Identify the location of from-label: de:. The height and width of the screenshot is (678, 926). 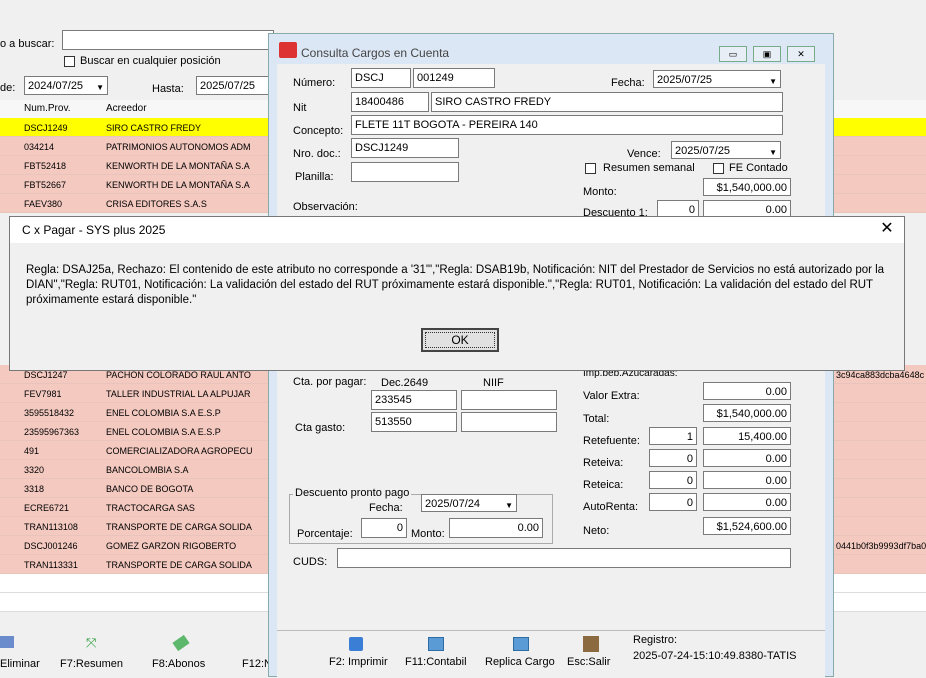
(8, 88).